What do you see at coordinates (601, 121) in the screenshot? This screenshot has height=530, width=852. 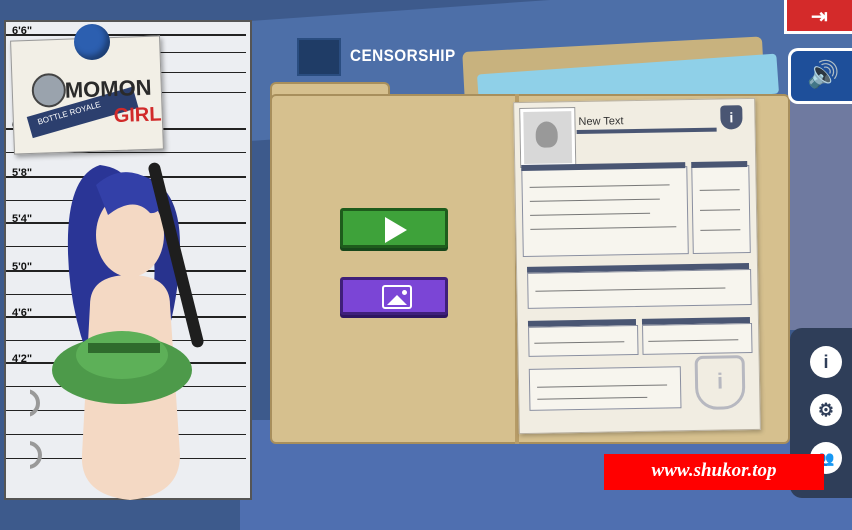 I see `dossier-title: New Text` at bounding box center [601, 121].